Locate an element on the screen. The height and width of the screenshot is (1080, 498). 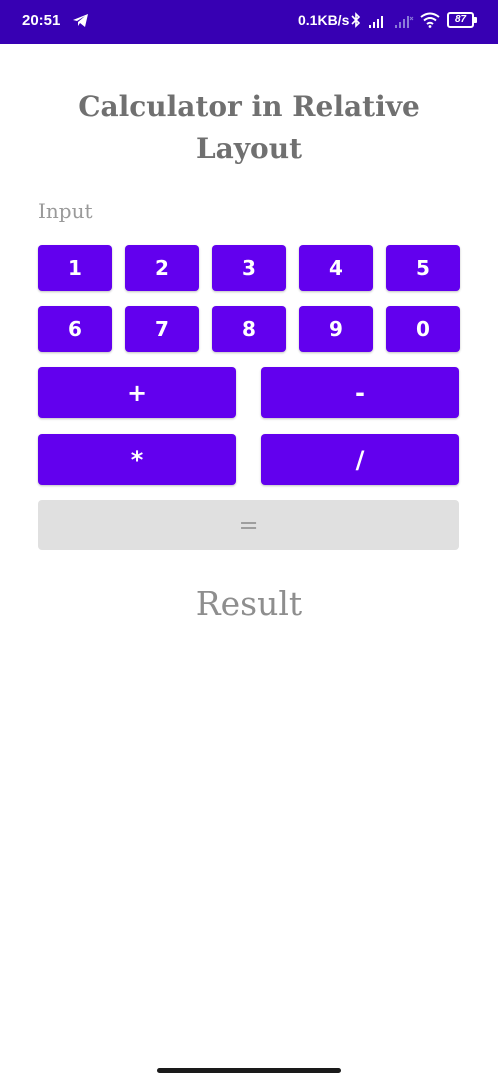
bluetooth-icon is located at coordinates (356, 20).